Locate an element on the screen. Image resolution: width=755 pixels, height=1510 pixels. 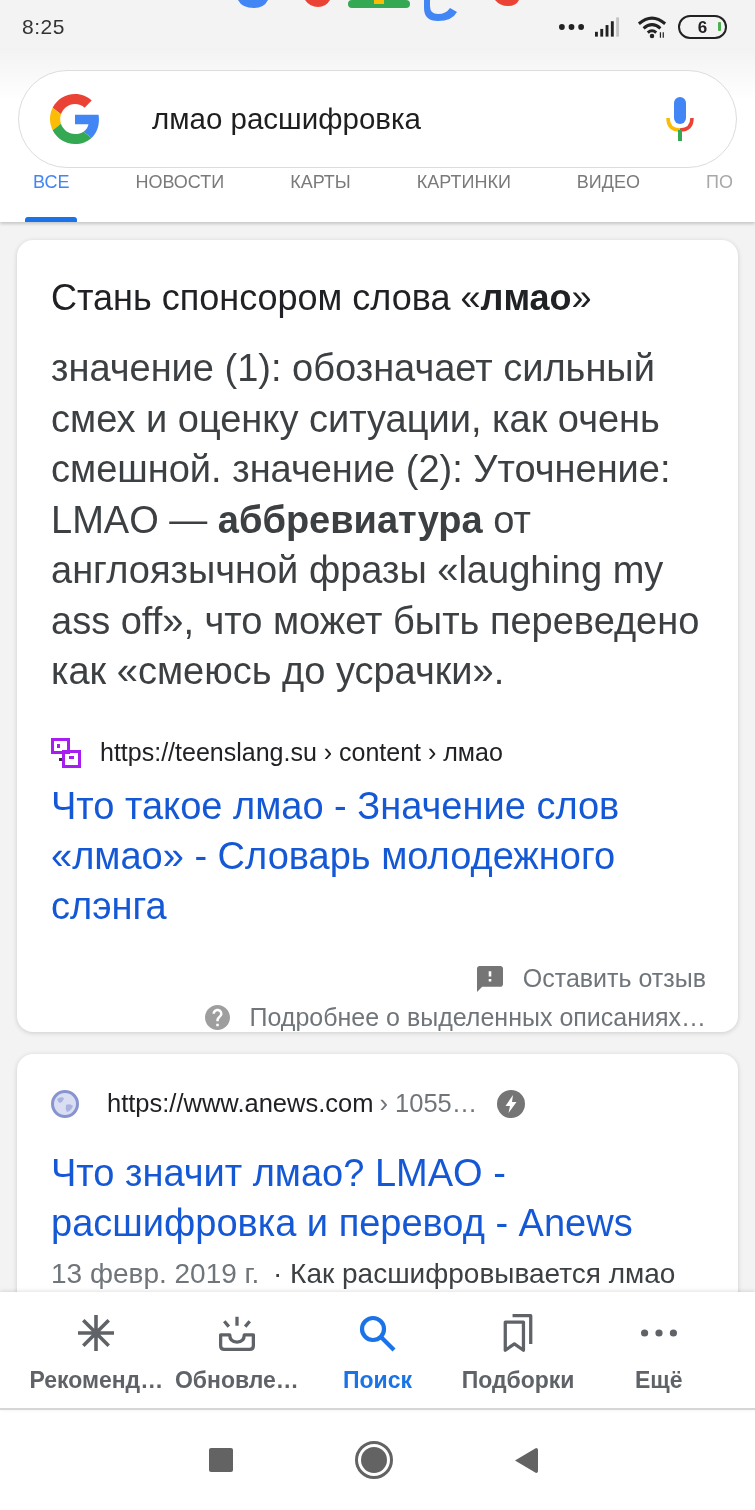
feedback-icon is located at coordinates (489, 978).